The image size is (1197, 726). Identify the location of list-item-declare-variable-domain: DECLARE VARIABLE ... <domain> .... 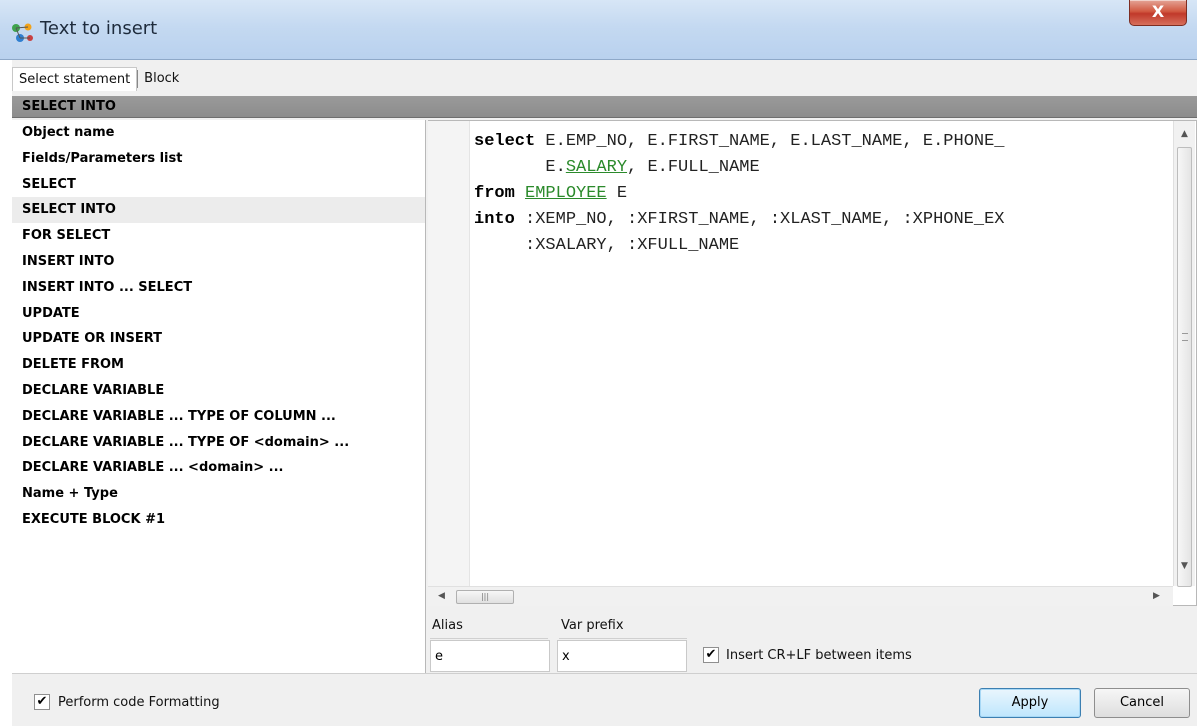
(218, 468).